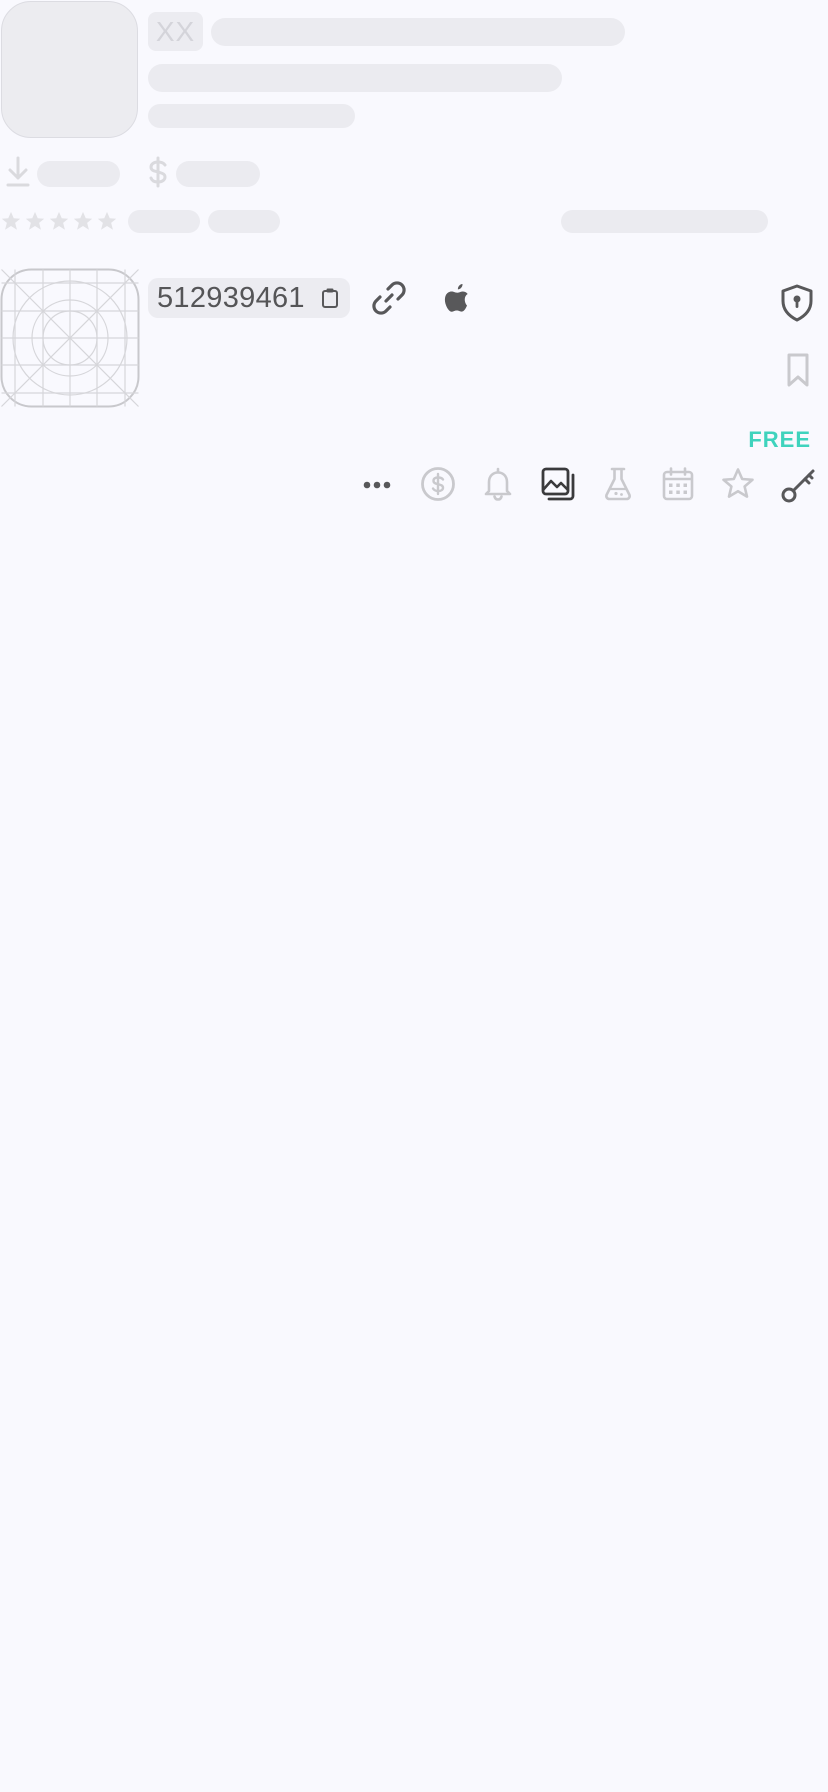  I want to click on subtitle-skeleton, so click(355, 78).